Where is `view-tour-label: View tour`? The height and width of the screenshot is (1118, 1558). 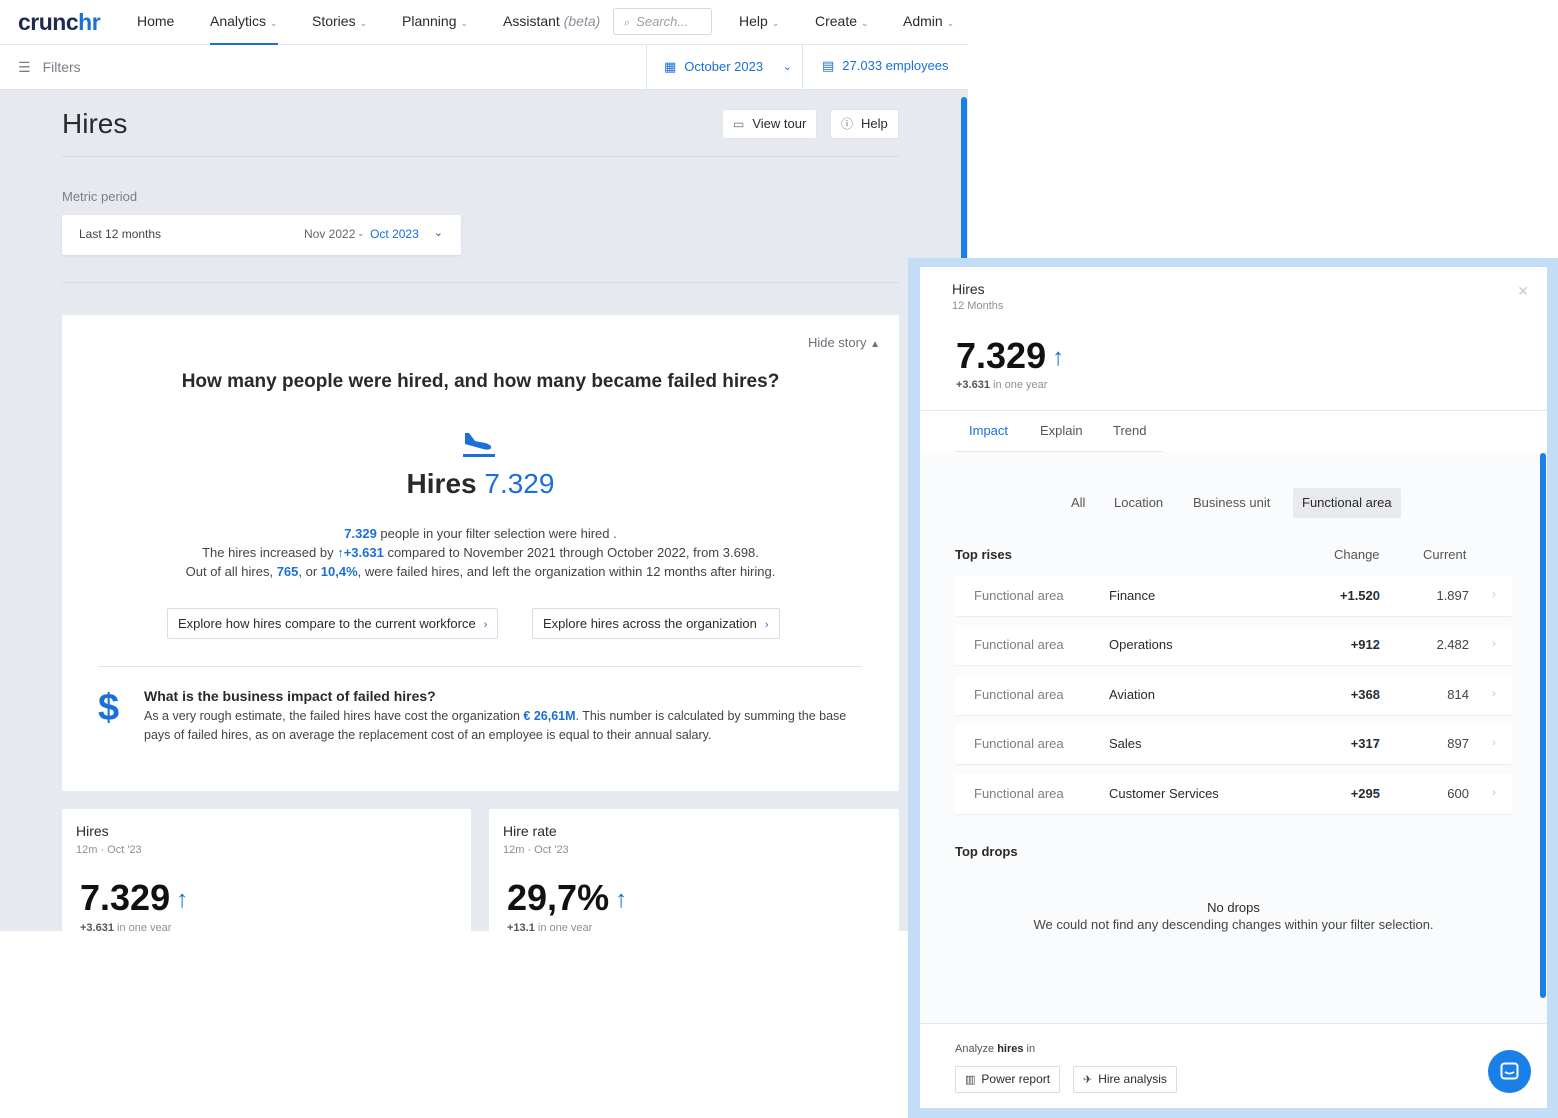 view-tour-label: View tour is located at coordinates (779, 123).